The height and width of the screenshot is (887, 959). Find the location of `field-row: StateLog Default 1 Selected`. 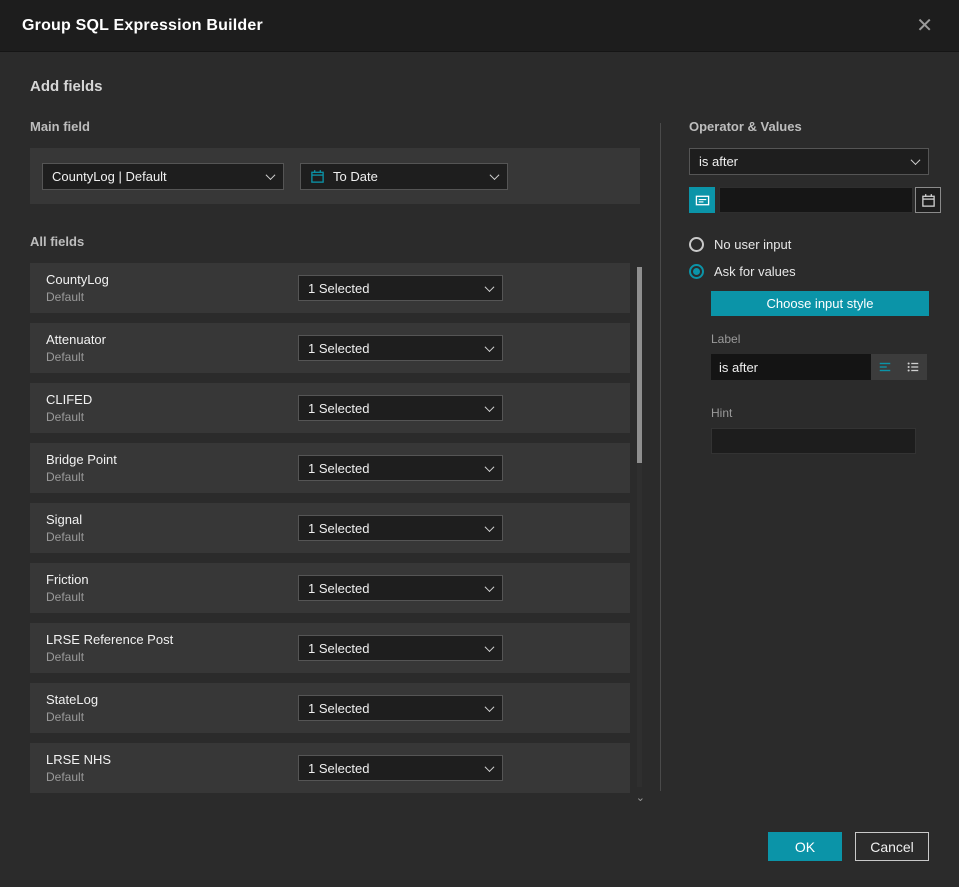

field-row: StateLog Default 1 Selected is located at coordinates (330, 708).